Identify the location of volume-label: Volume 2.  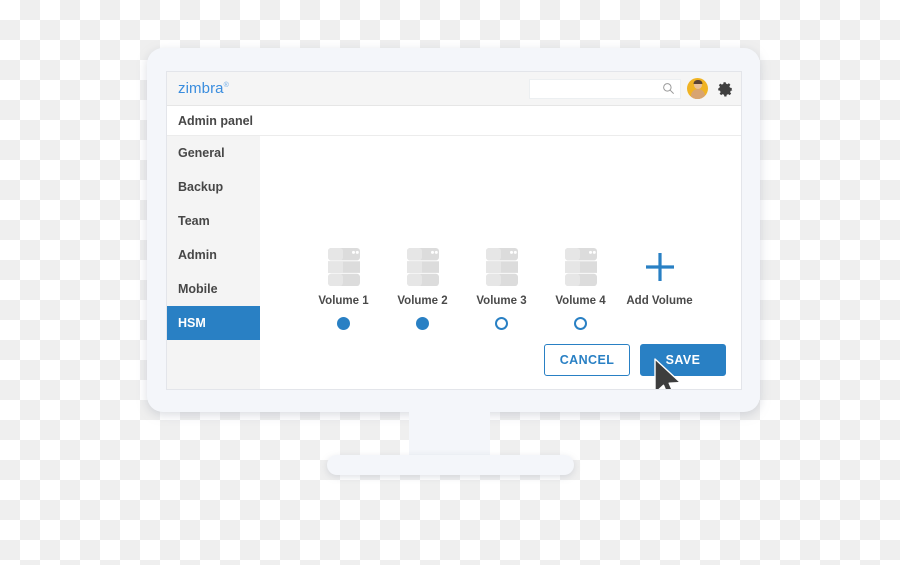
(422, 301).